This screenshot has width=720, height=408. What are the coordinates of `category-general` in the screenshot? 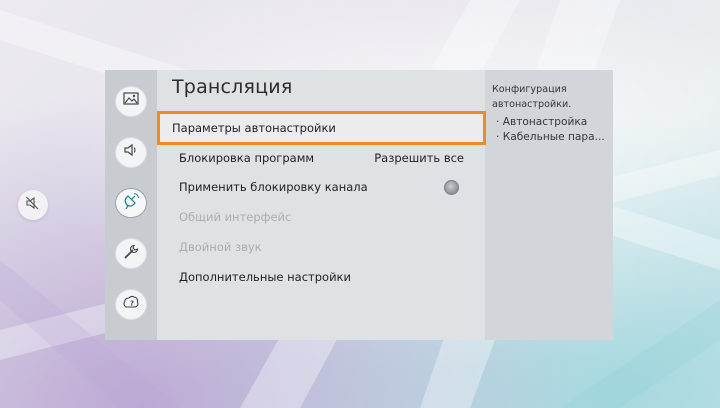 It's located at (131, 254).